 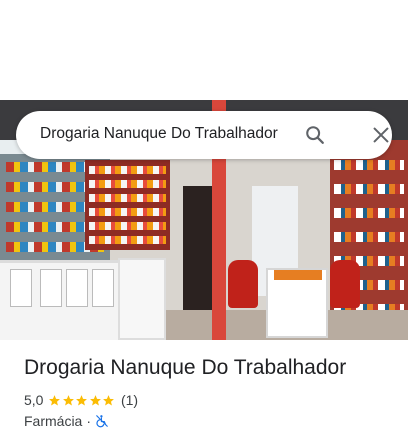 I want to click on photo-middle-shelf, so click(x=127, y=205).